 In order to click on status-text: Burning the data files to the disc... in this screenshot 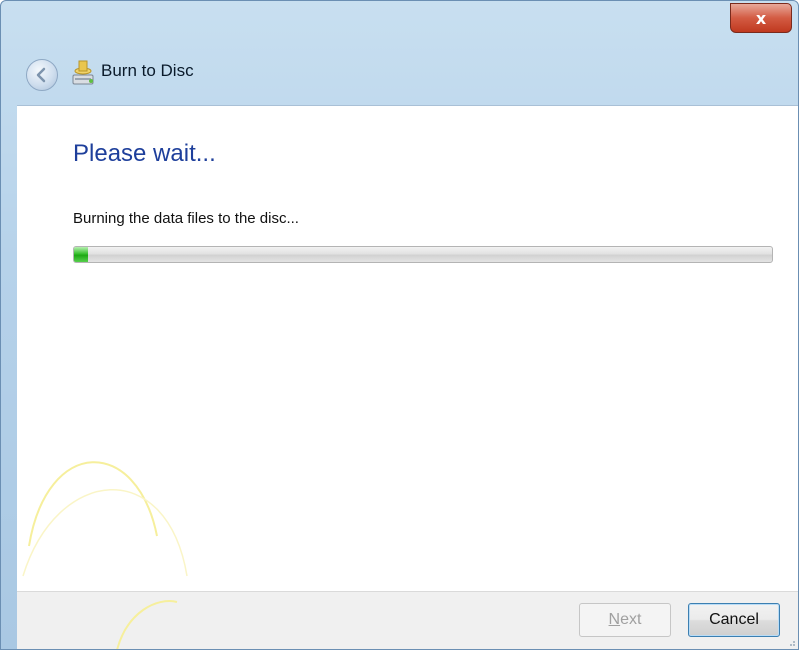, I will do `click(186, 218)`.